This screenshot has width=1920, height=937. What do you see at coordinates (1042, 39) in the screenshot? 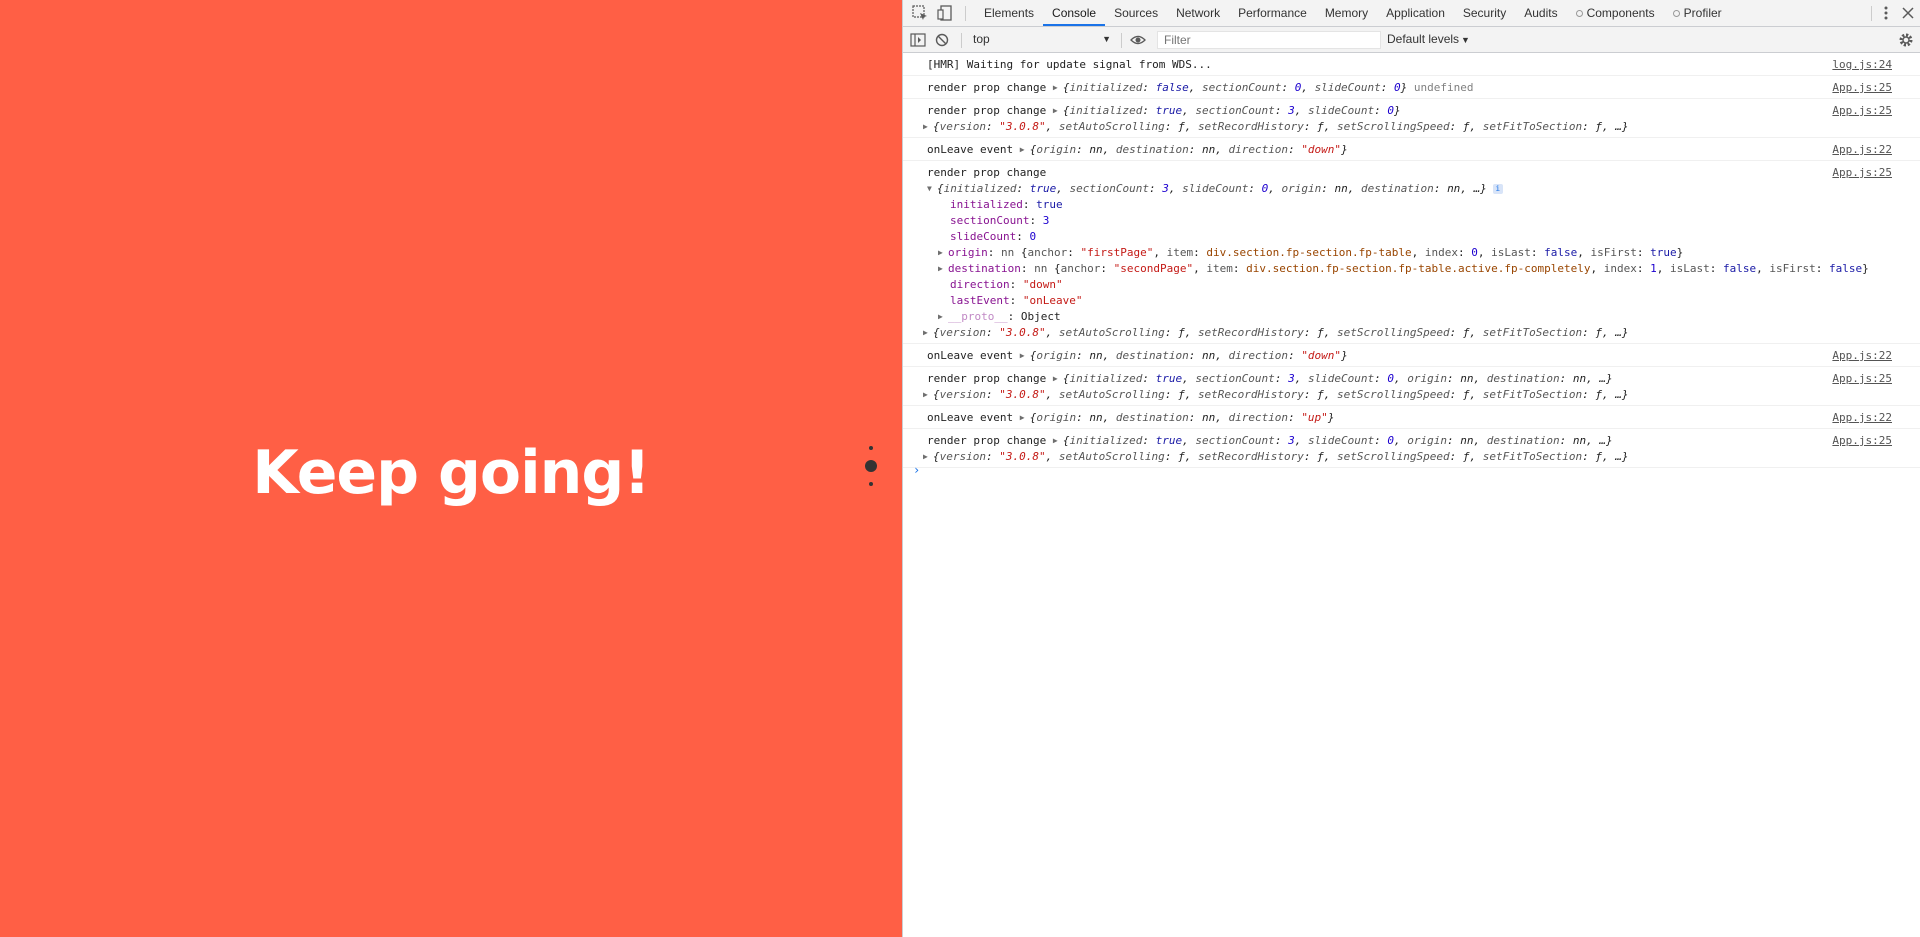
I see `context-select: top ▼` at bounding box center [1042, 39].